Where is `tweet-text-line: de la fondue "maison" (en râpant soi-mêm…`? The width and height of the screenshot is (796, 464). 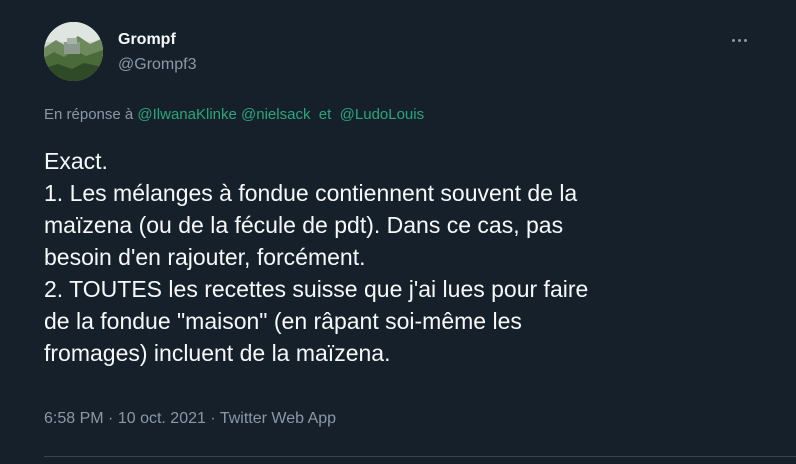
tweet-text-line: de la fondue "maison" (en râpant soi-mêm… is located at coordinates (283, 321).